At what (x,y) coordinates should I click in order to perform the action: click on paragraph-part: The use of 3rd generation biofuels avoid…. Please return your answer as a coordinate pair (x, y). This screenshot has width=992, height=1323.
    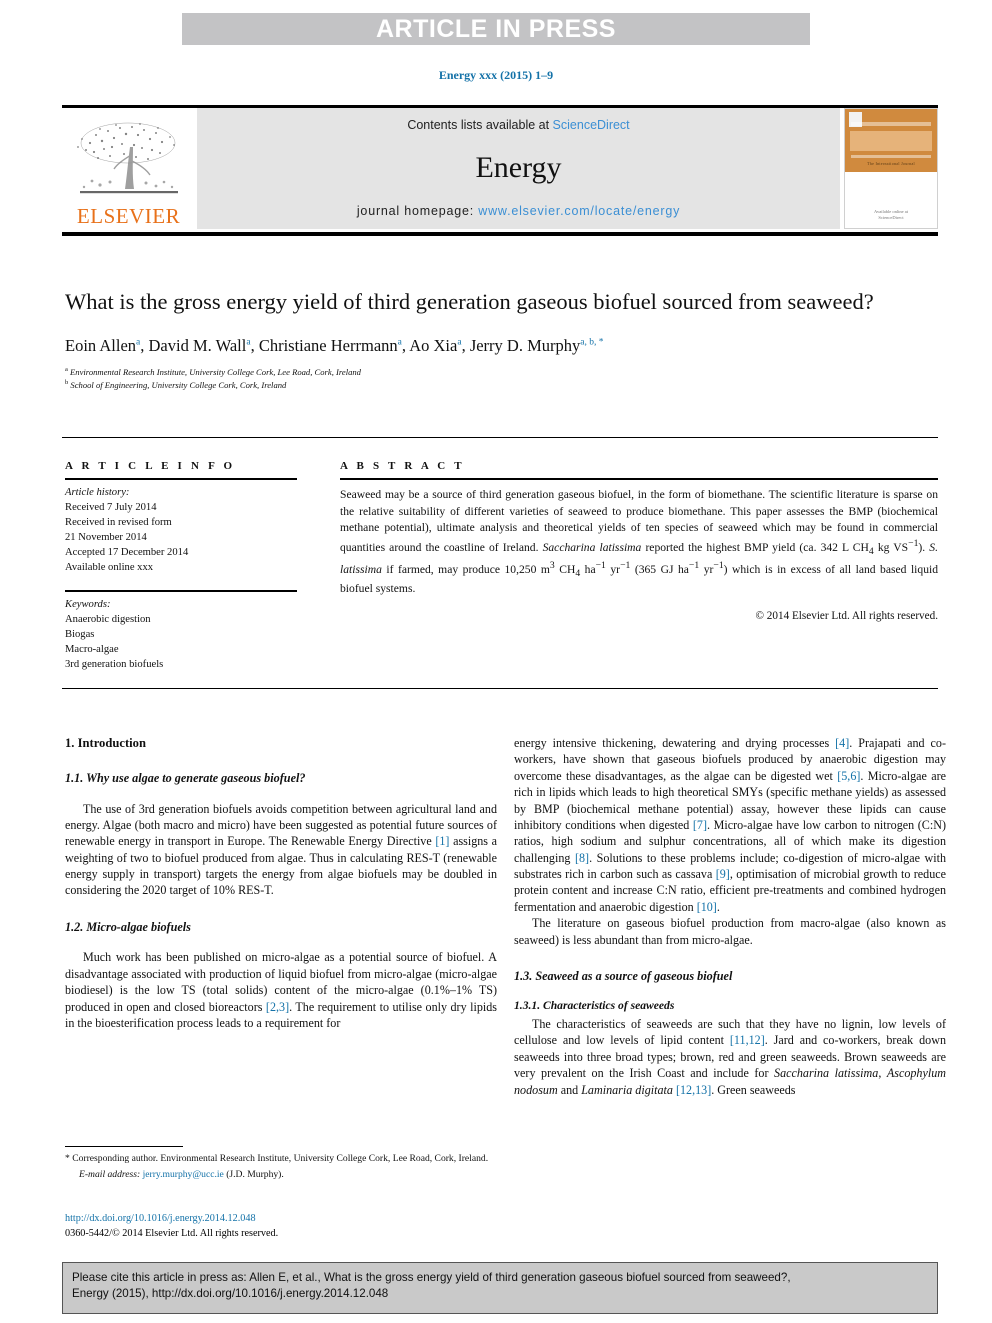
    Looking at the image, I should click on (281, 825).